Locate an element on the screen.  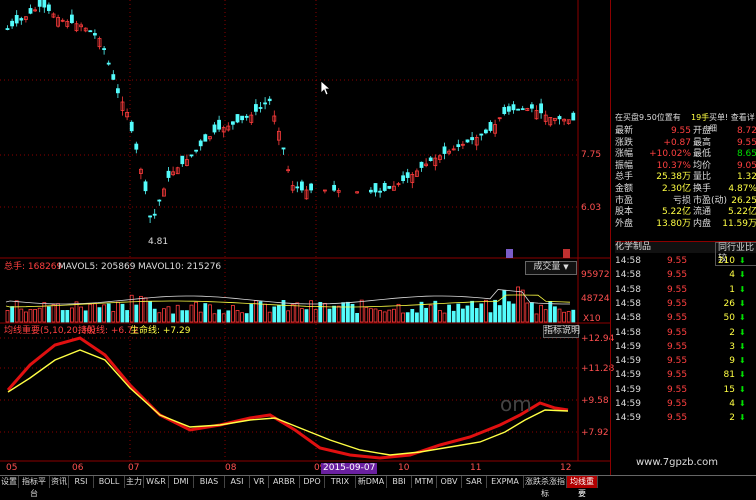
volume-selector: 成交量 ▼ is located at coordinates (551, 268).